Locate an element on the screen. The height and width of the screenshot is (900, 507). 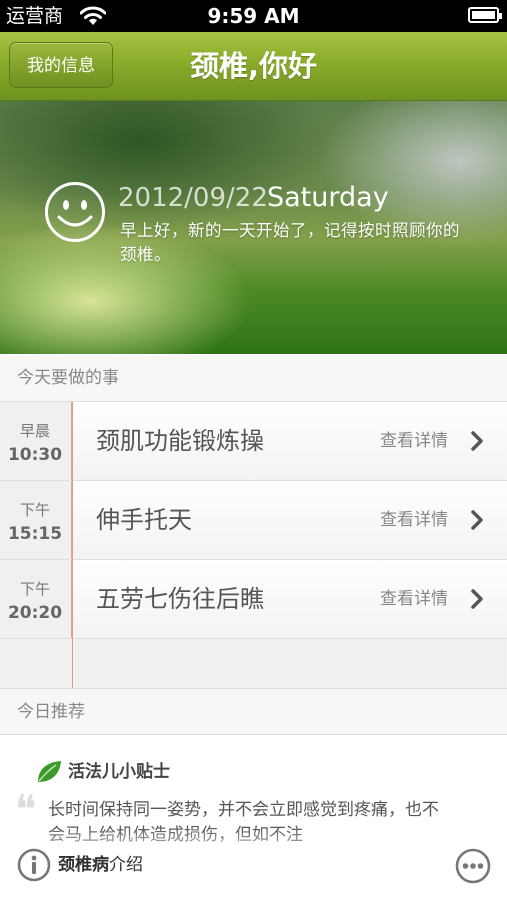
task-body: 颈肌功能锻炼操 查看详情 is located at coordinates (290, 441).